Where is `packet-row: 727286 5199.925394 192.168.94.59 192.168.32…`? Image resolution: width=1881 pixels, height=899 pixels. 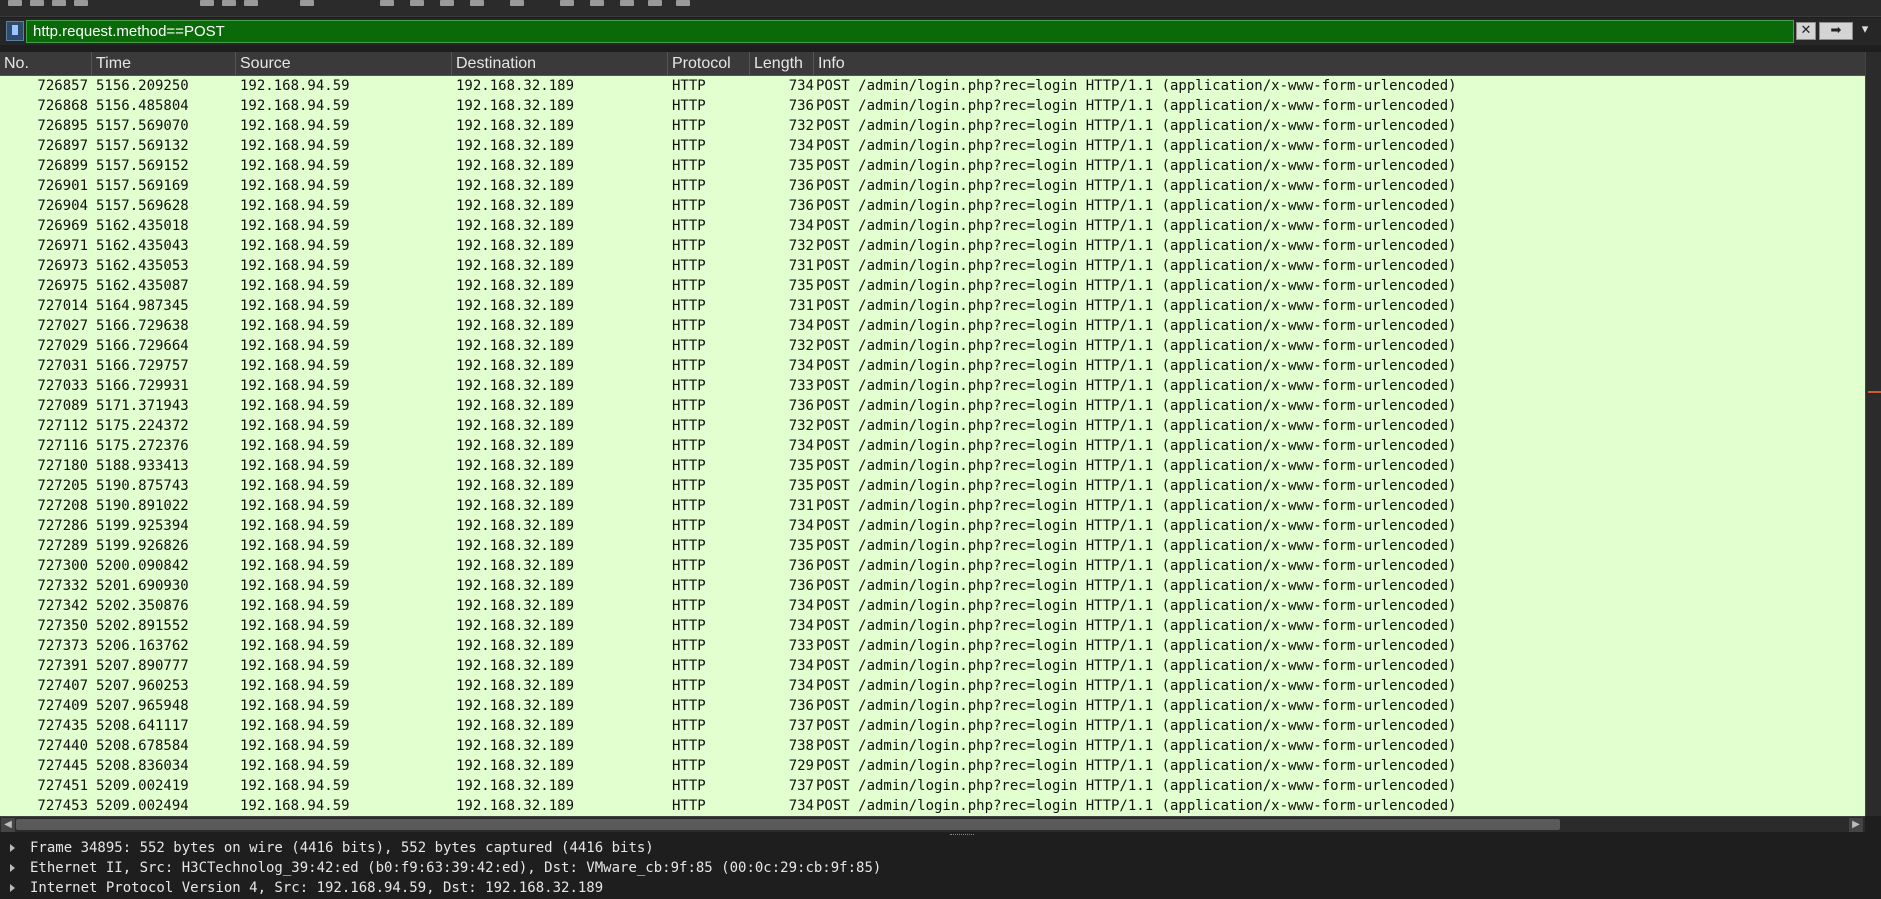 packet-row: 727286 5199.925394 192.168.94.59 192.168.32… is located at coordinates (932, 526).